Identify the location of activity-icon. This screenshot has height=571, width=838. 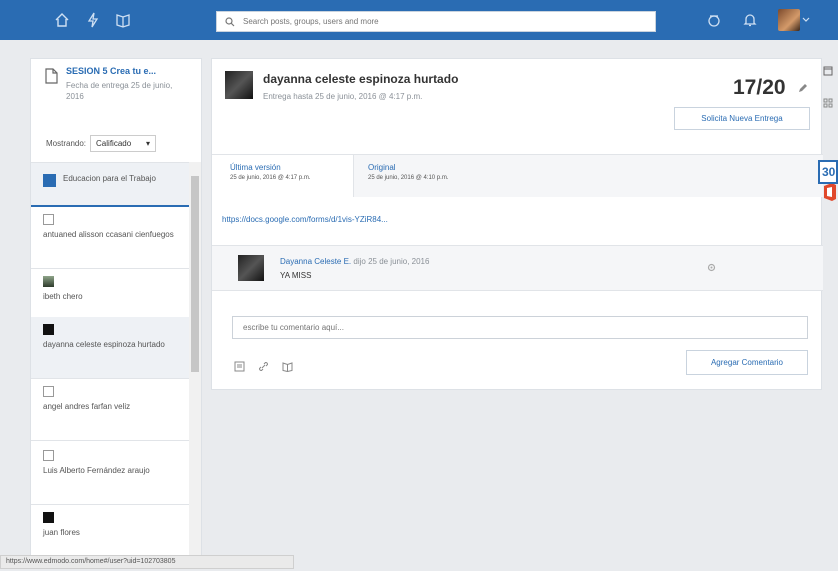
(93, 20).